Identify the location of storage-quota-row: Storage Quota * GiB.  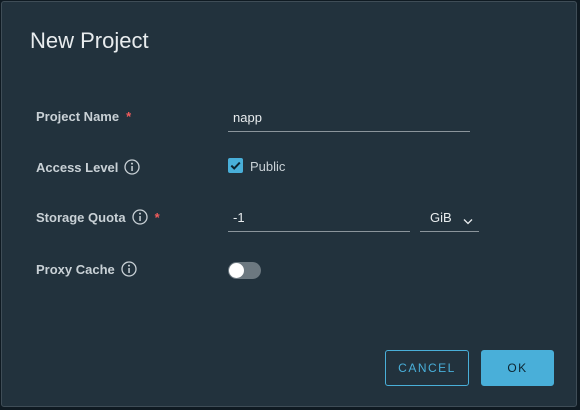
(296, 218).